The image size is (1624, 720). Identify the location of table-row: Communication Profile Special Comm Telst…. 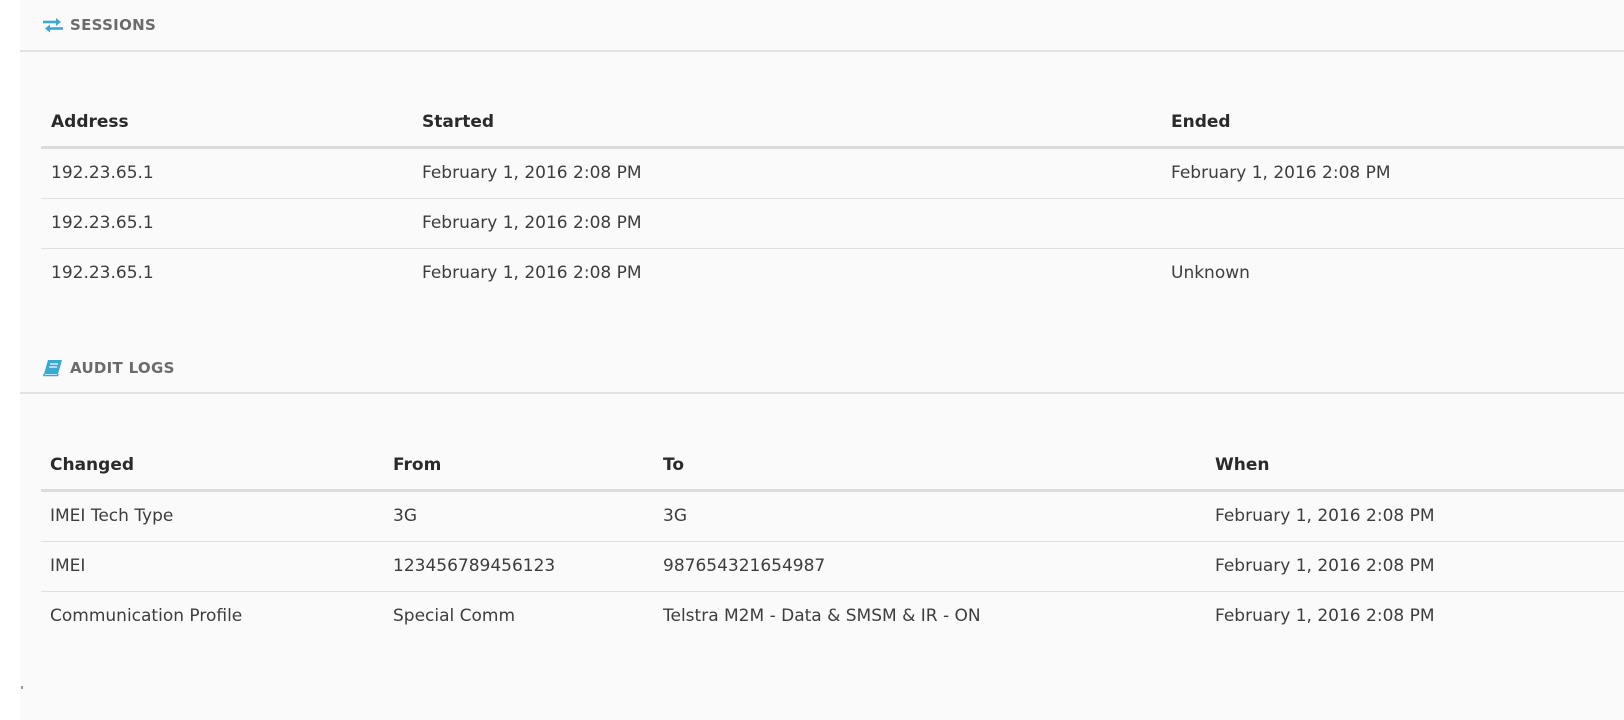
(832, 616).